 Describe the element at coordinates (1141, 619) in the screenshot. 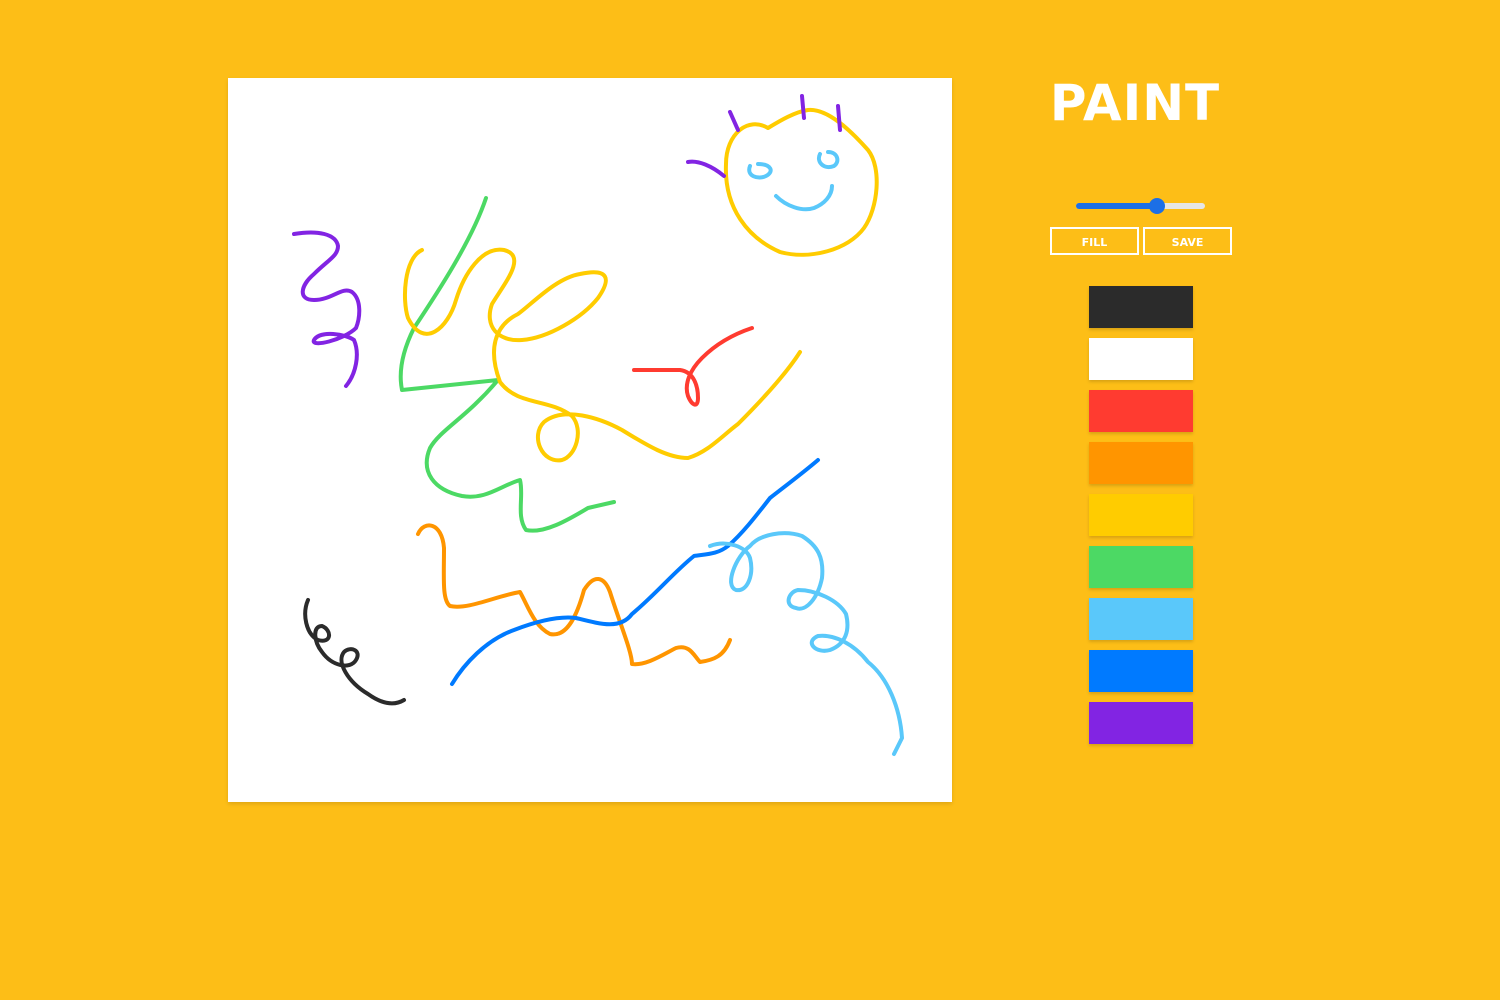

I see `color-swatch-light-blue` at that location.